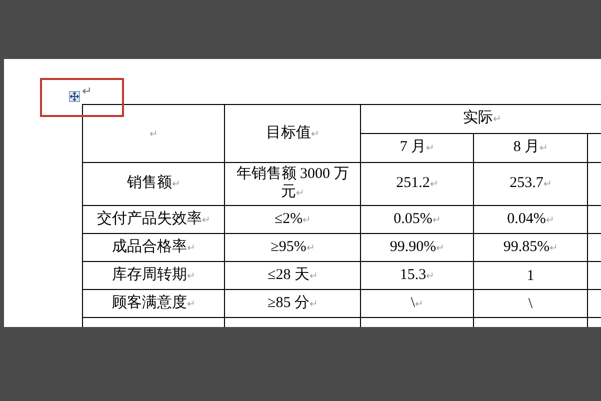 This screenshot has width=601, height=401. Describe the element at coordinates (292, 132) in the screenshot. I see `column-header: 目标值↵` at that location.